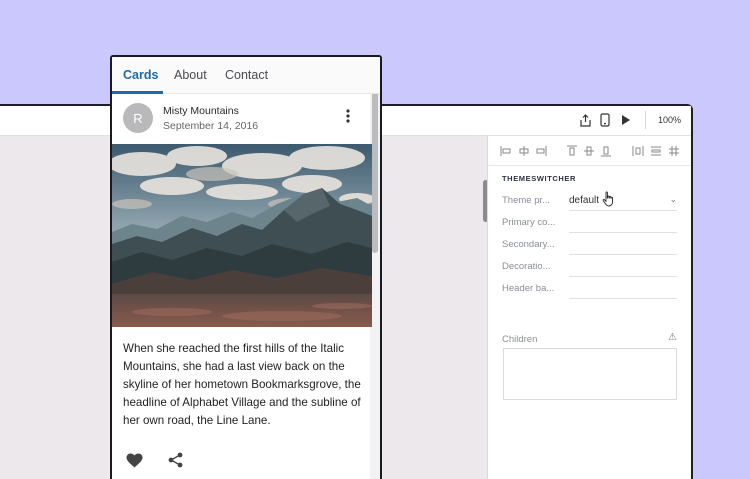 This screenshot has height=479, width=750. Describe the element at coordinates (606, 151) in the screenshot. I see `align-bottom-icon` at that location.